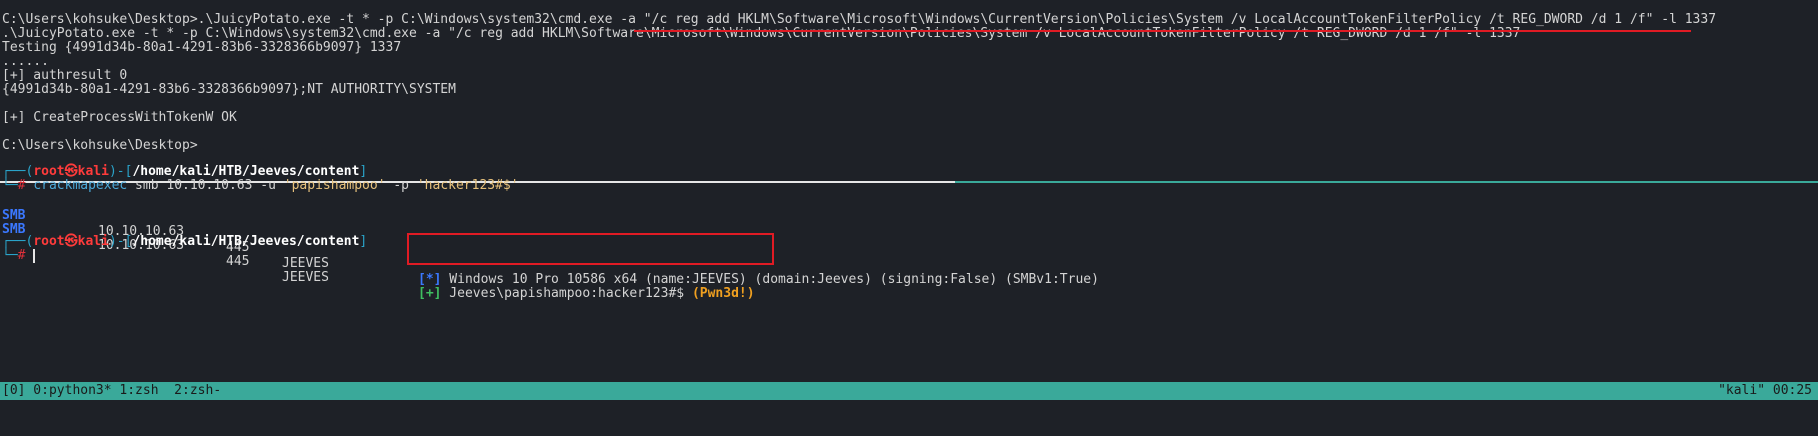 Image resolution: width=1818 pixels, height=436 pixels. Describe the element at coordinates (111, 391) in the screenshot. I see `tmux-window-list: [0] 0:python3* 1:zsh 2:zsh-` at that location.